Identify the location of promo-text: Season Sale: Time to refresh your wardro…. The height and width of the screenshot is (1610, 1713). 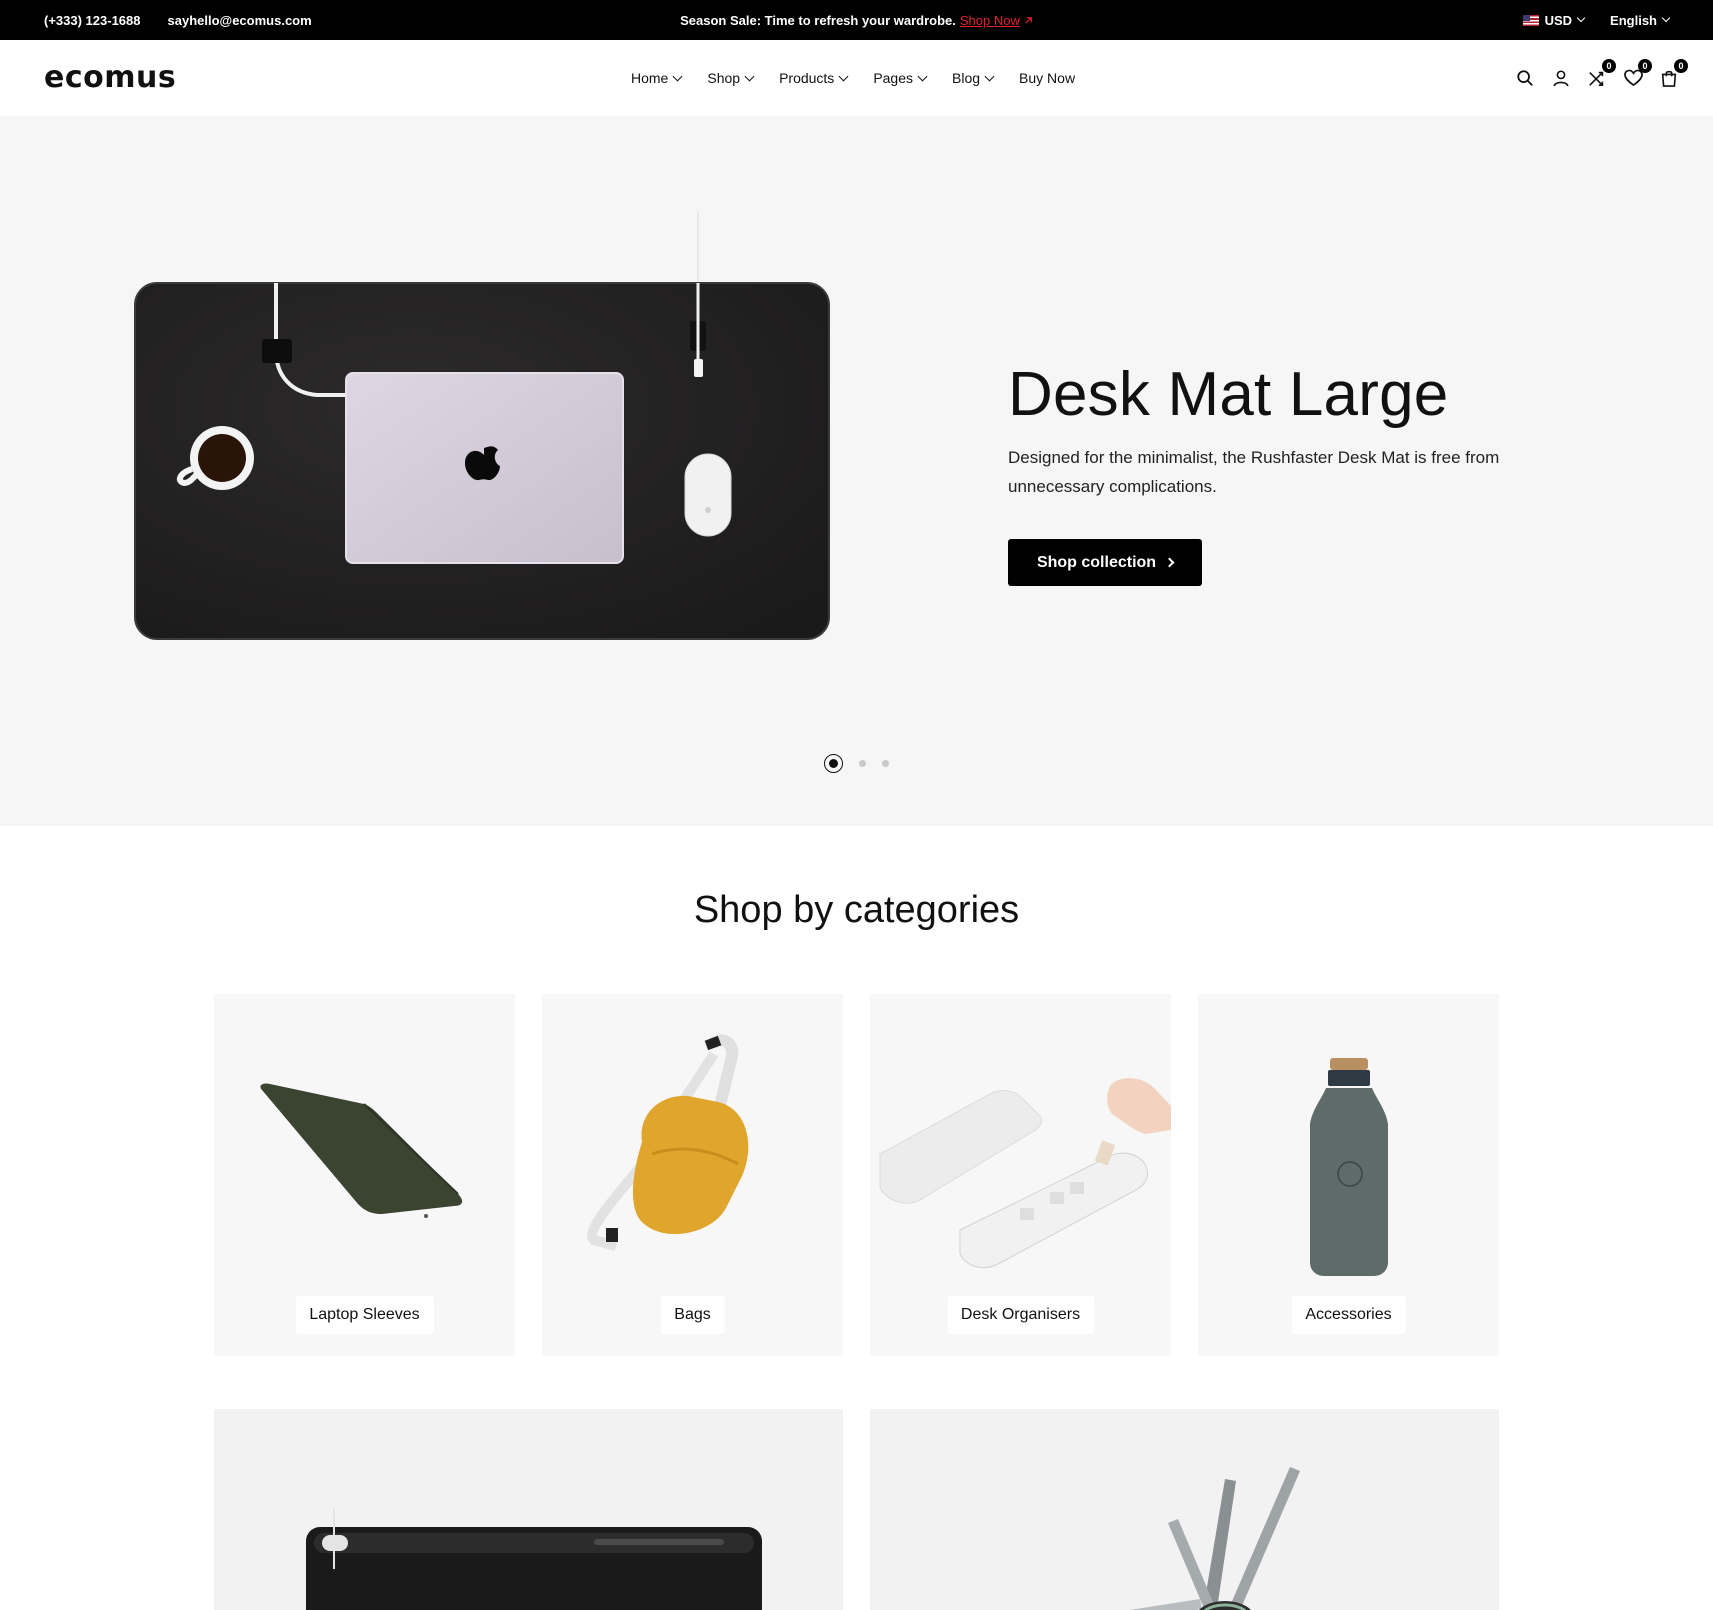
(818, 20).